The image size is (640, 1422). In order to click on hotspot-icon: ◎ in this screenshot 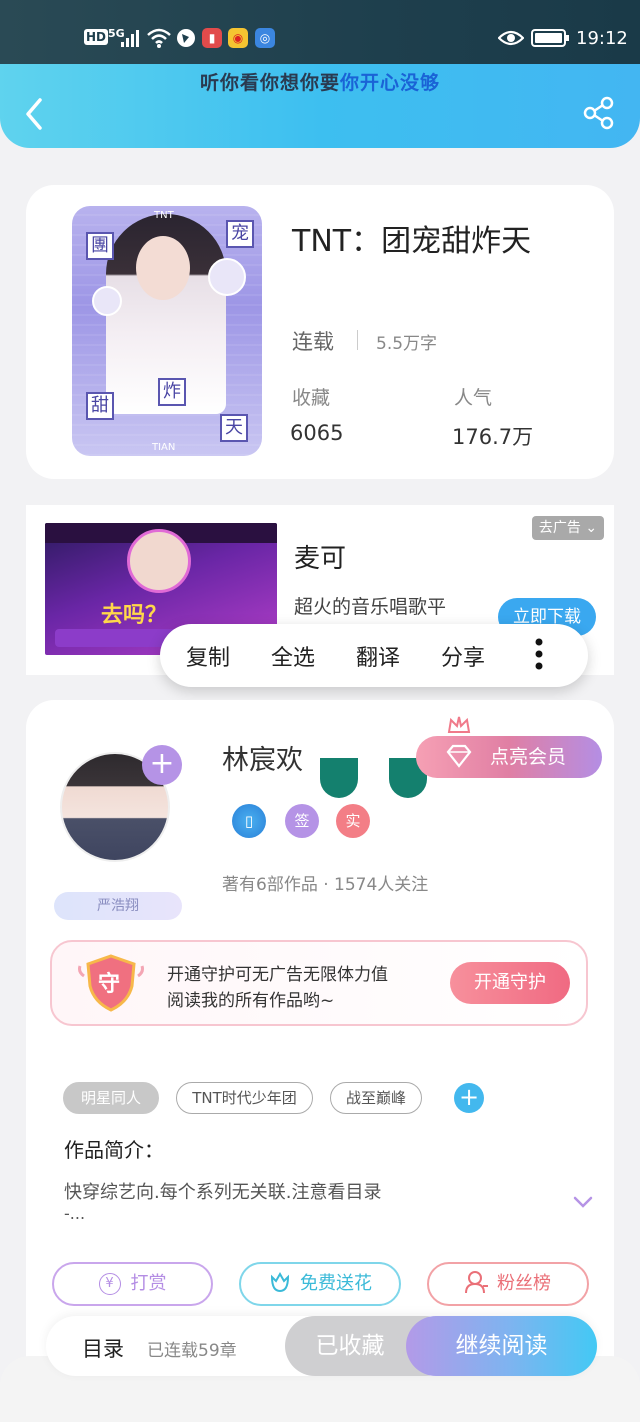, I will do `click(265, 38)`.